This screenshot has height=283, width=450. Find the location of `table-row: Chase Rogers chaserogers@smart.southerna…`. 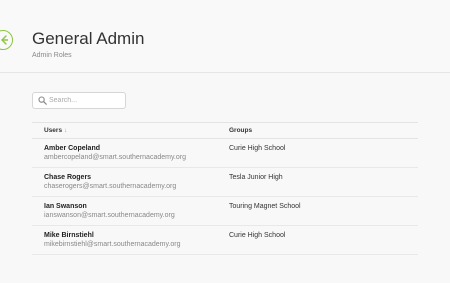

table-row: Chase Rogers chaserogers@smart.southerna… is located at coordinates (225, 182).